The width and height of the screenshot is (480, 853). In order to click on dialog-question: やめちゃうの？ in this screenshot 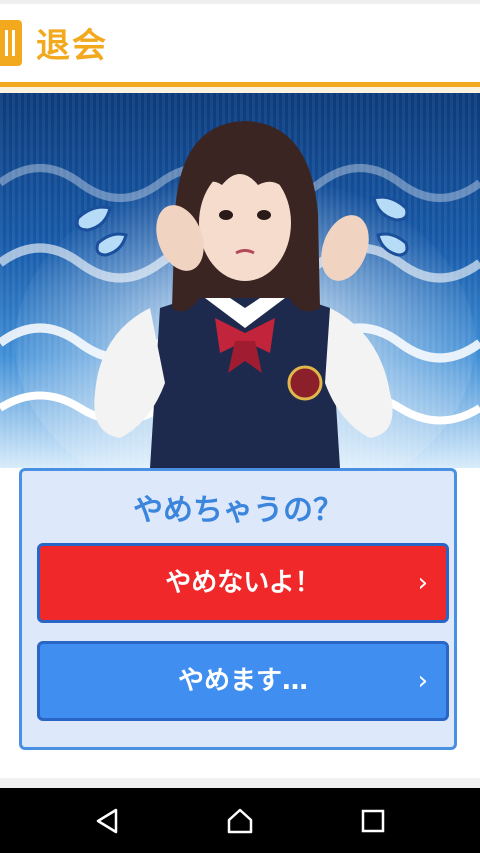, I will do `click(238, 510)`.